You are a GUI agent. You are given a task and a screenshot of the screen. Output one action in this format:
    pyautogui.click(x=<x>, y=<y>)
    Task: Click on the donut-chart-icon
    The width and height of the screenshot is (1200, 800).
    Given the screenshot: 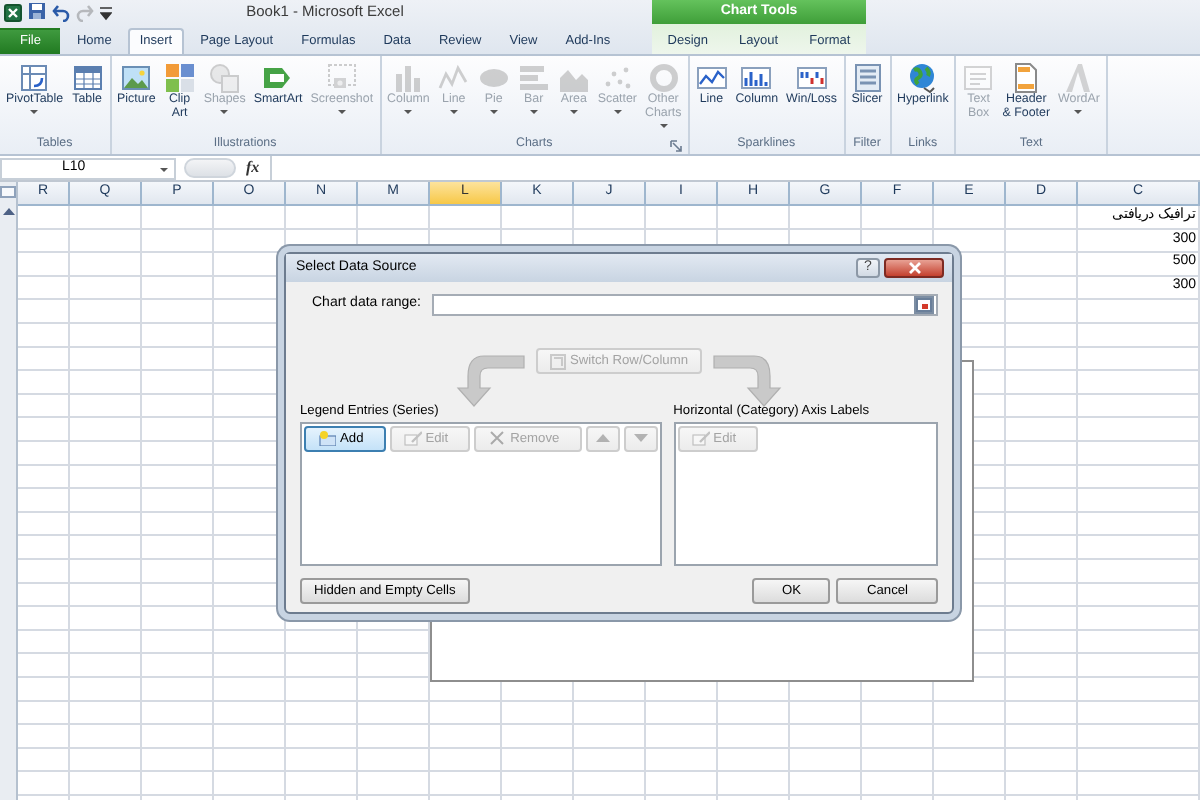 What is the action you would take?
    pyautogui.click(x=663, y=78)
    